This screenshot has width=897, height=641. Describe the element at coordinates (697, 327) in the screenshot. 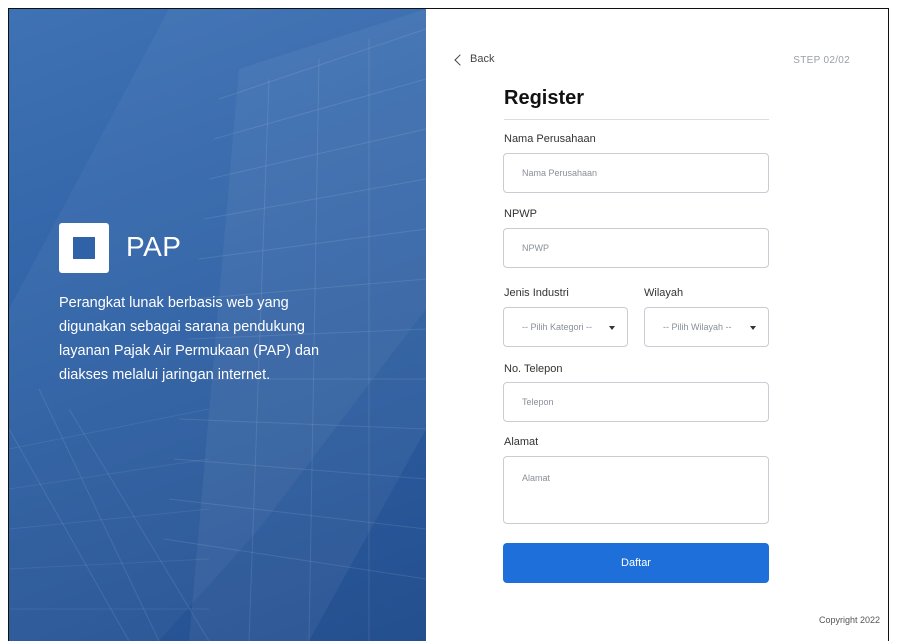

I see `region-select-value: -- Pilih Wilayah --` at that location.